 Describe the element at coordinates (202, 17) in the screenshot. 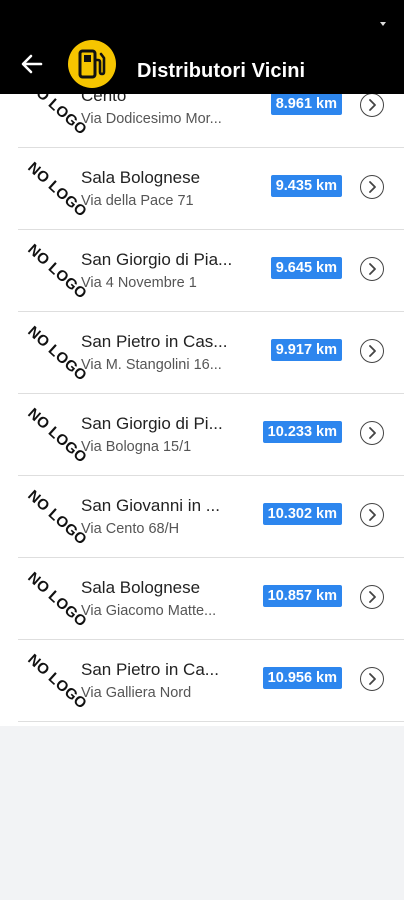

I see `status-bar` at that location.